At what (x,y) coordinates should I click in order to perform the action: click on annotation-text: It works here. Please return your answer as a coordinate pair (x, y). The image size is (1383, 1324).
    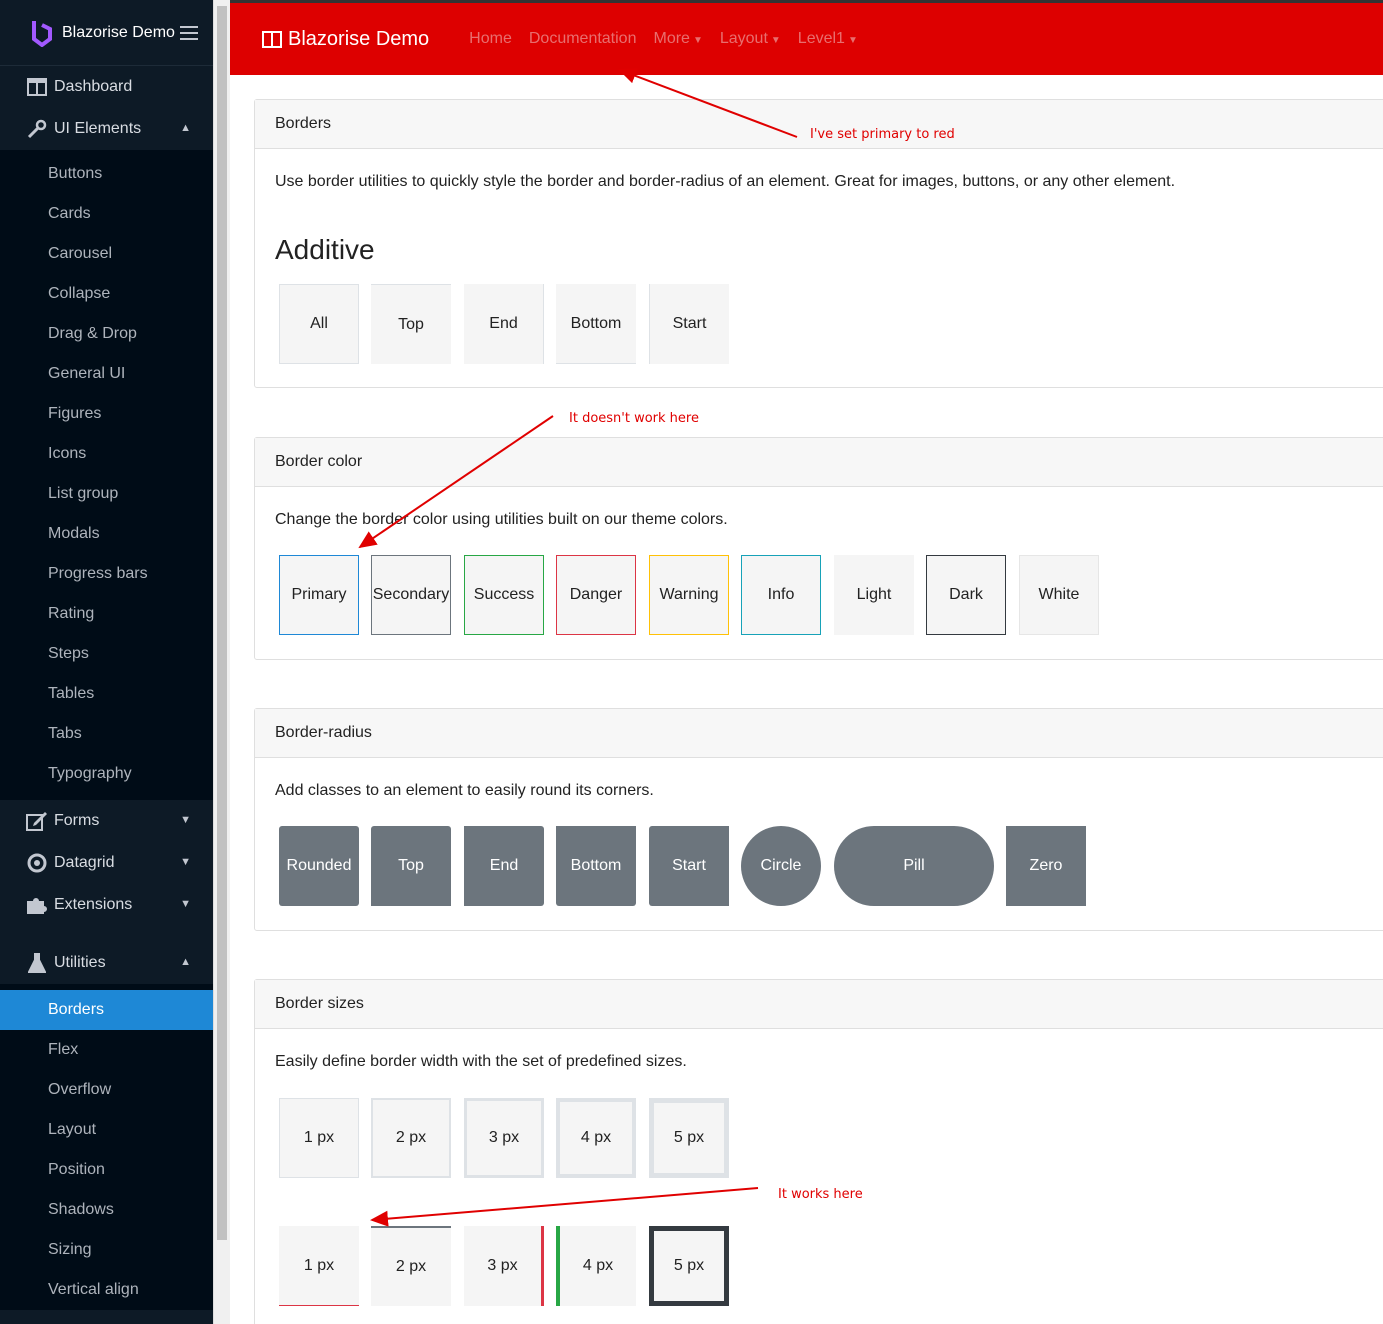
    Looking at the image, I should click on (820, 1194).